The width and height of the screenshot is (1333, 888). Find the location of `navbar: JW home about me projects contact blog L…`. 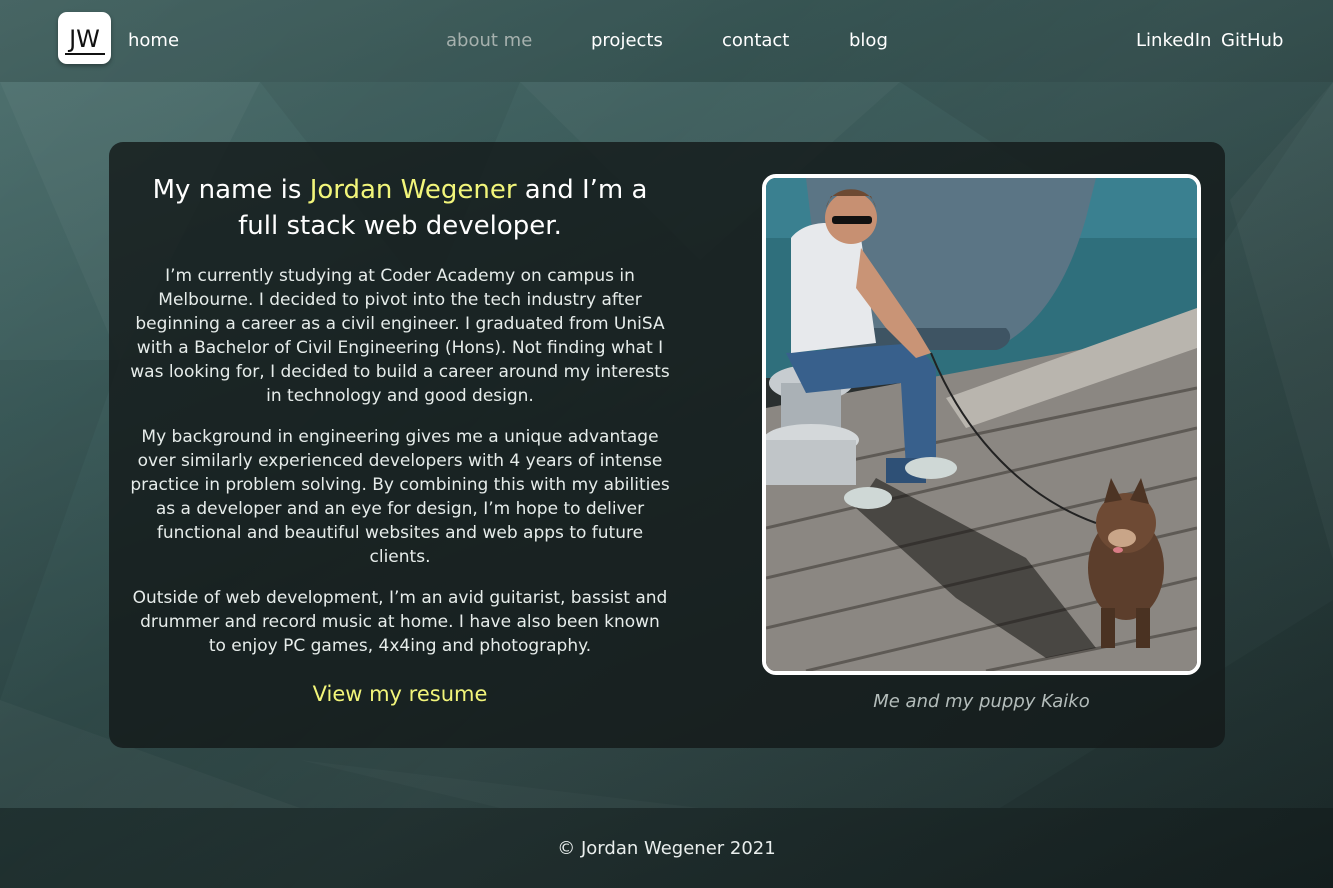

navbar: JW home about me projects contact blog L… is located at coordinates (666, 41).